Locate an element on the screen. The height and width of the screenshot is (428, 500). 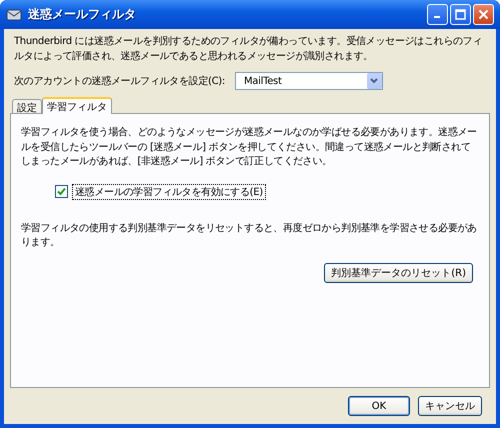
description-text: 学習フィルタを使う場合、どのようなメッセージが迷惑メールなのか学ばせる必要があります。迷惑メールを受信したらツールバーの [迷惑メール] ボタンを押してください。間違って迷惑メールと判断されてしまったメールがあれば、[非迷惑メール] ボタンで訂正してください。 is located at coordinates (249, 147).